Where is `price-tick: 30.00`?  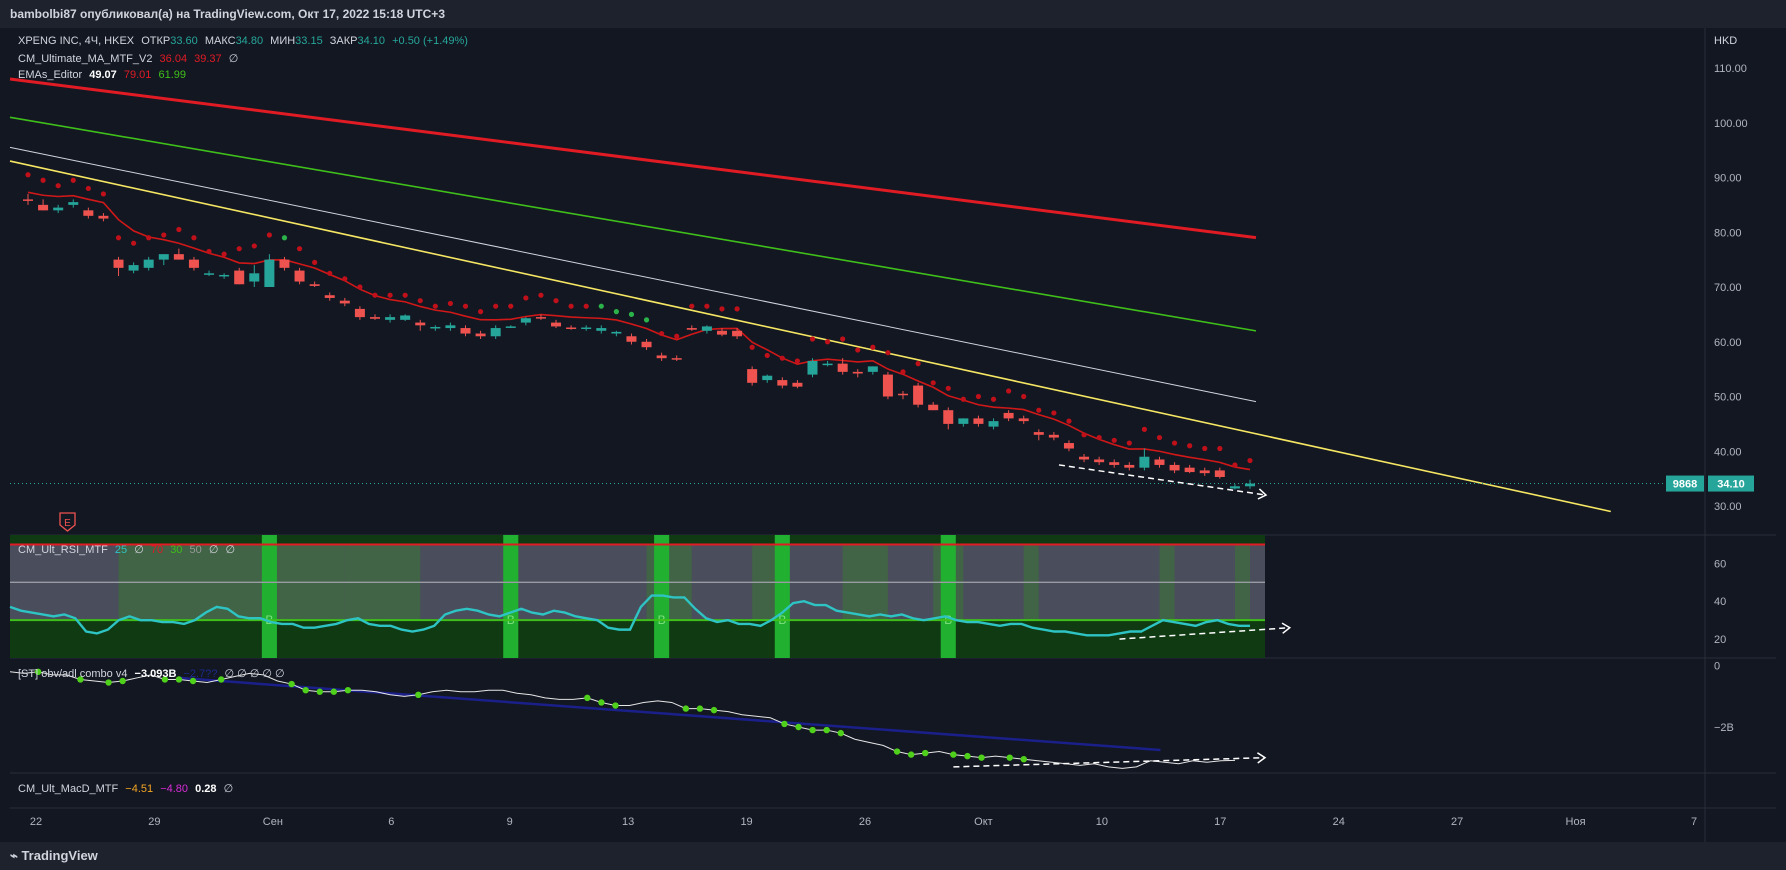 price-tick: 30.00 is located at coordinates (1728, 507).